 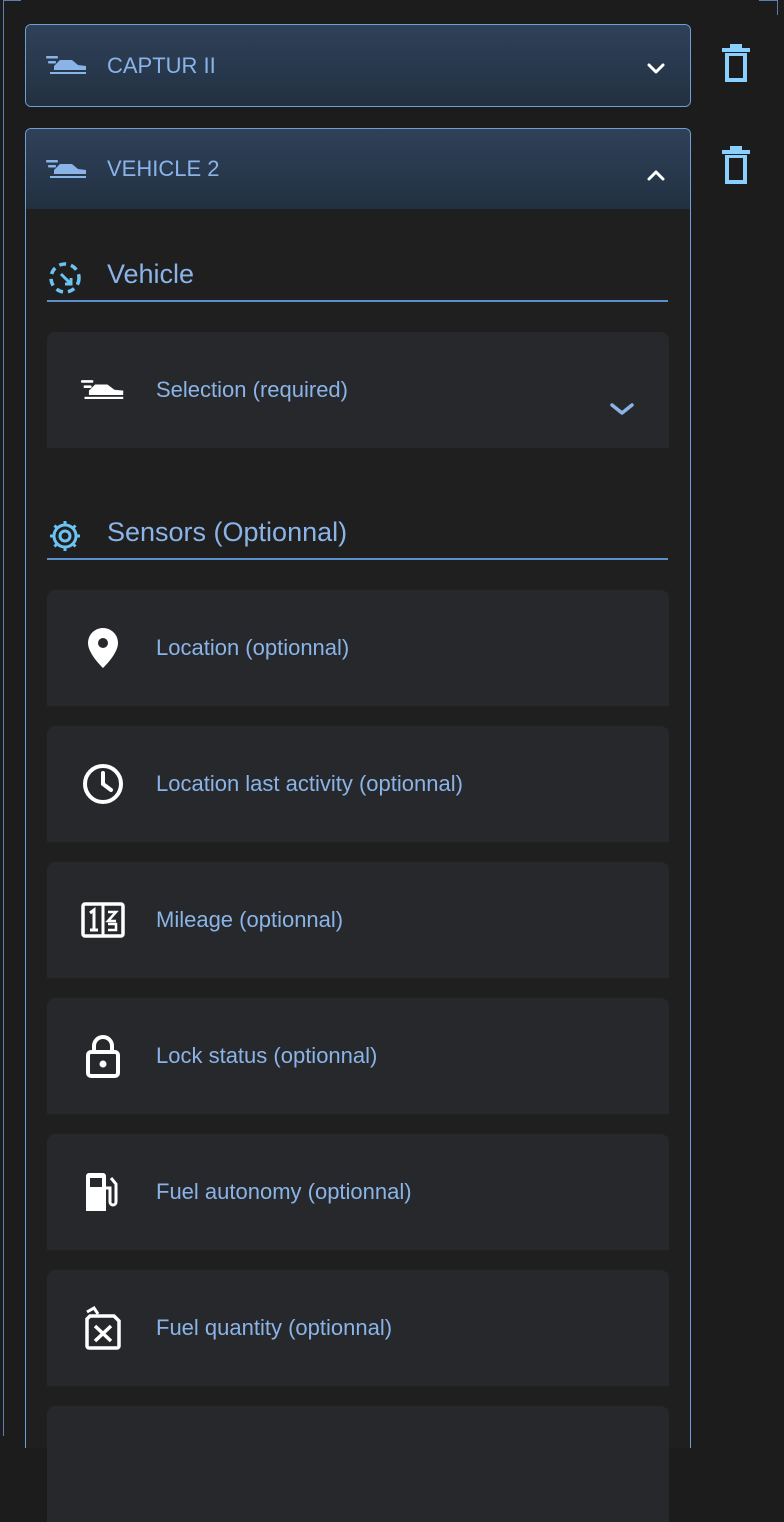 I want to click on settings-sync-icon, so click(x=65, y=539).